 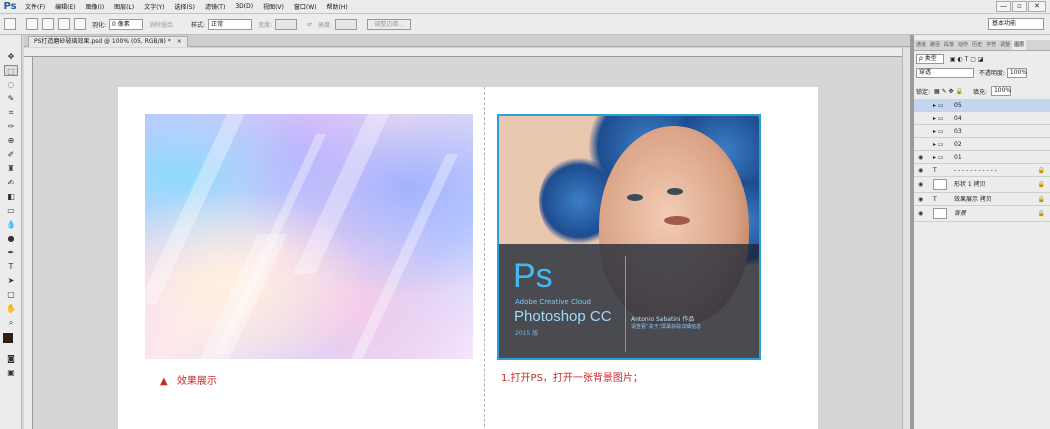 What do you see at coordinates (11, 196) in the screenshot?
I see `eraser-tool-icon: ◧` at bounding box center [11, 196].